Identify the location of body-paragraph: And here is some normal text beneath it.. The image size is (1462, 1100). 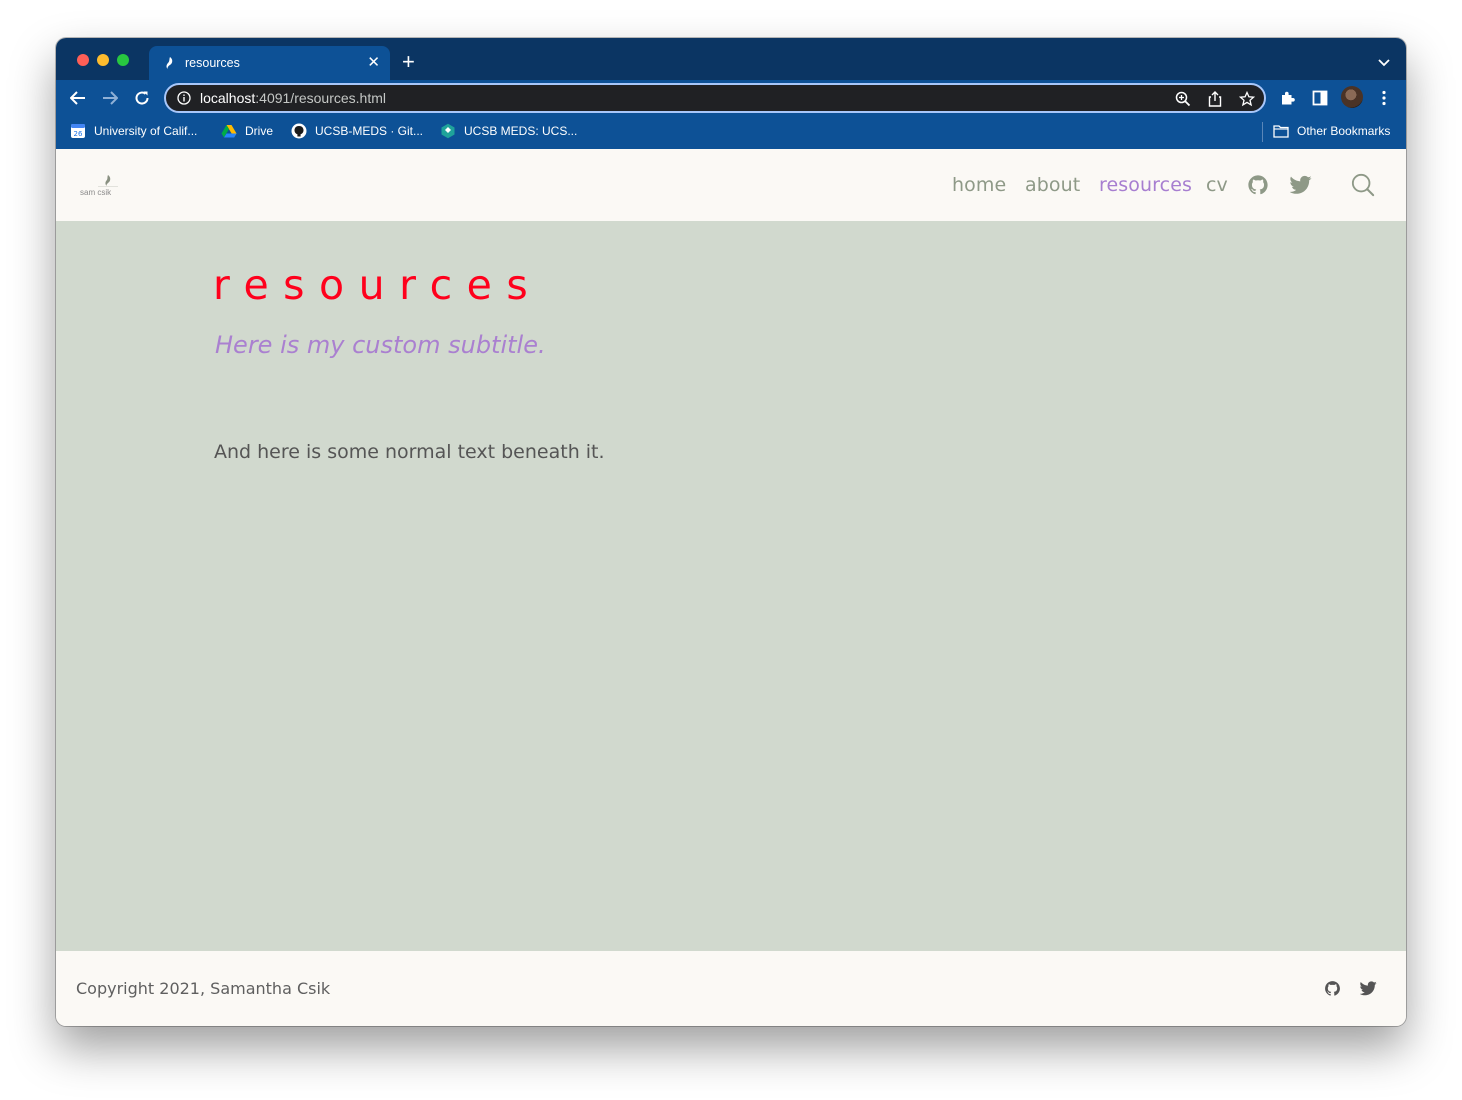
(409, 452).